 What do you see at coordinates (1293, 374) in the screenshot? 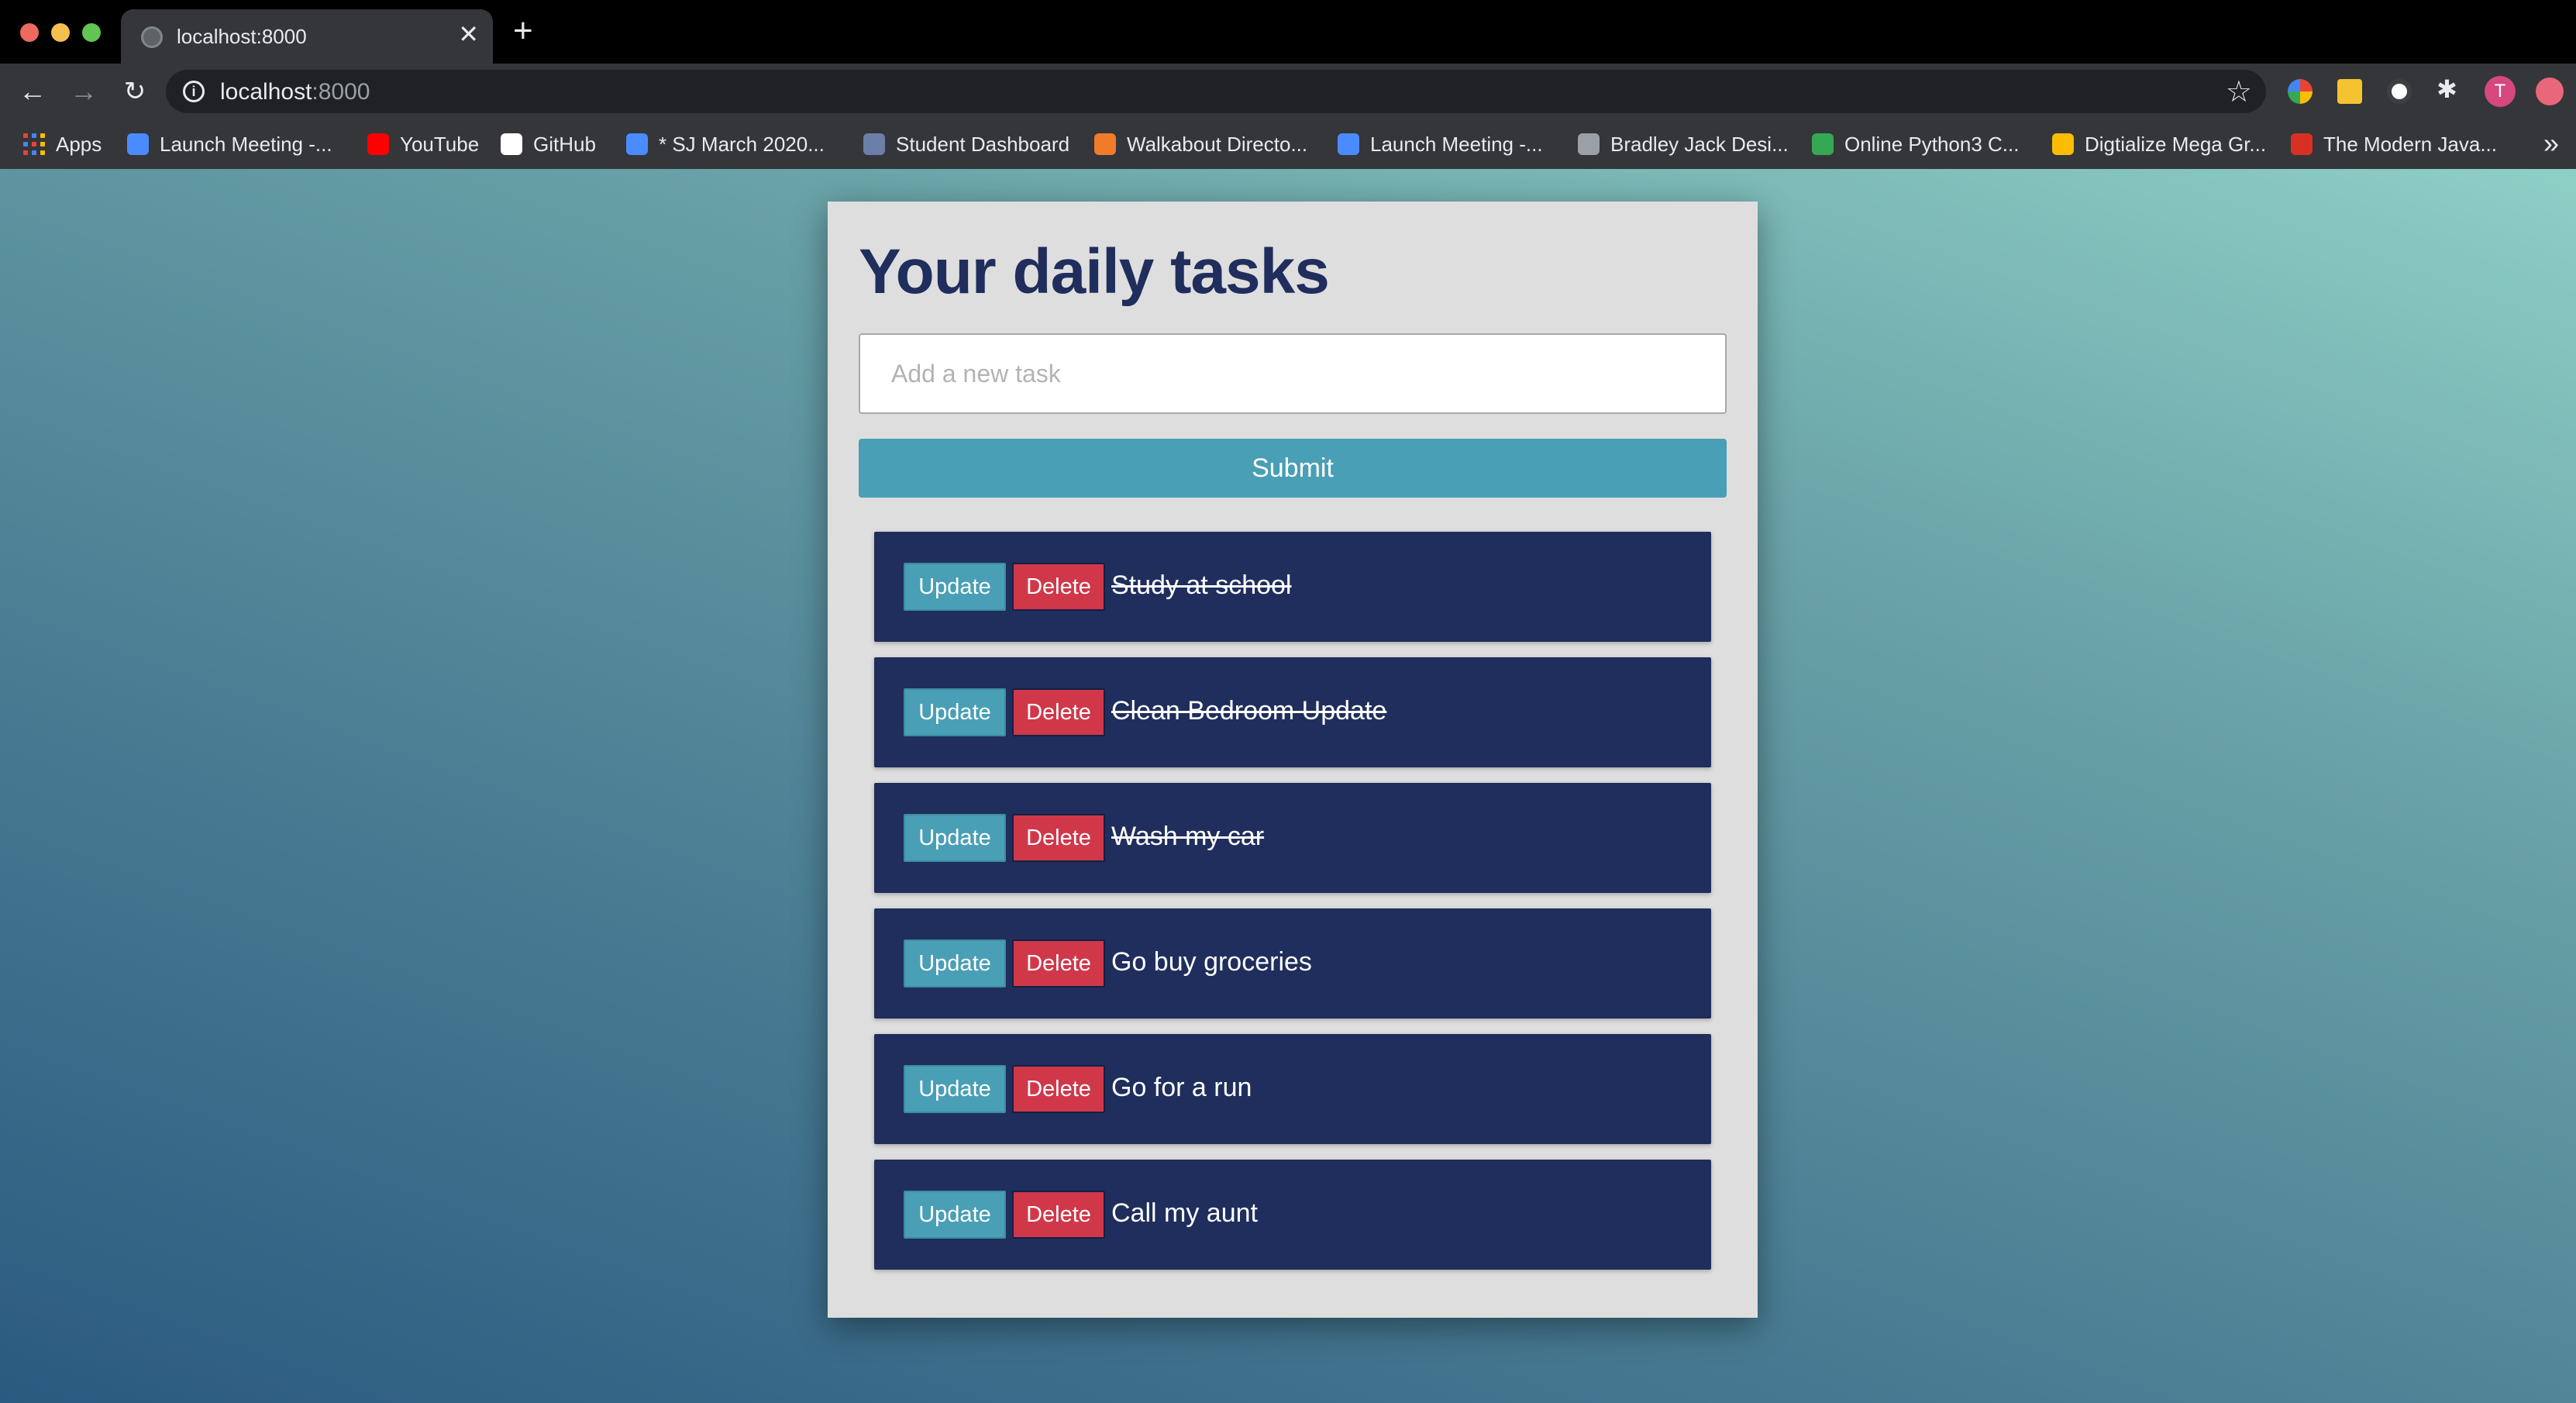
I see `new-task-input` at bounding box center [1293, 374].